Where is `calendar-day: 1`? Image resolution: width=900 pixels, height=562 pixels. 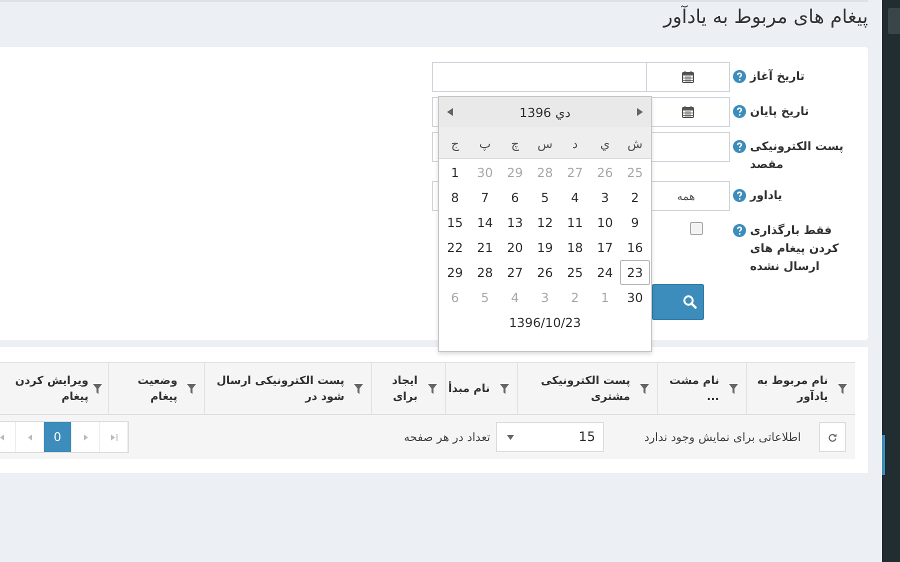
calendar-day: 1 is located at coordinates (455, 172).